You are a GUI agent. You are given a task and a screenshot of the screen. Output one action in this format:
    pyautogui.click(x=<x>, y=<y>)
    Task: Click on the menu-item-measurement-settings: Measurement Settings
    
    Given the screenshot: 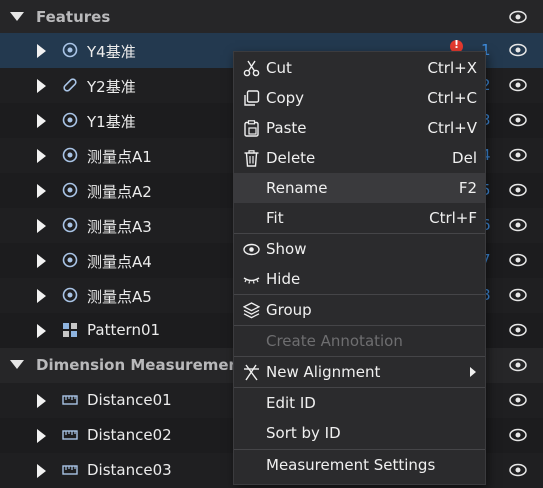 What is the action you would take?
    pyautogui.click(x=359, y=465)
    